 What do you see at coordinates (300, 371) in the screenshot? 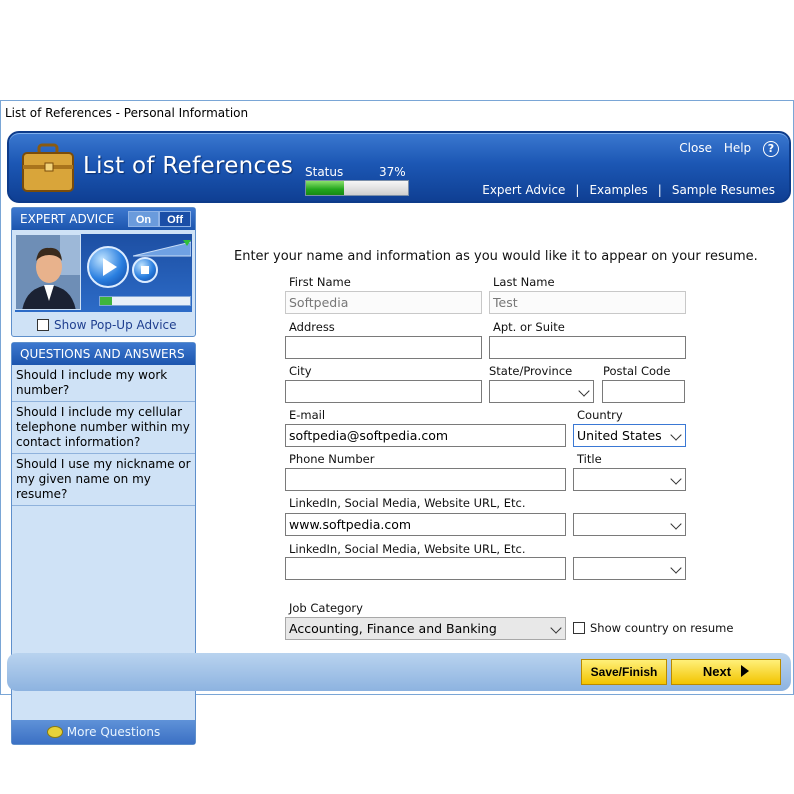
I see `city-label: City` at bounding box center [300, 371].